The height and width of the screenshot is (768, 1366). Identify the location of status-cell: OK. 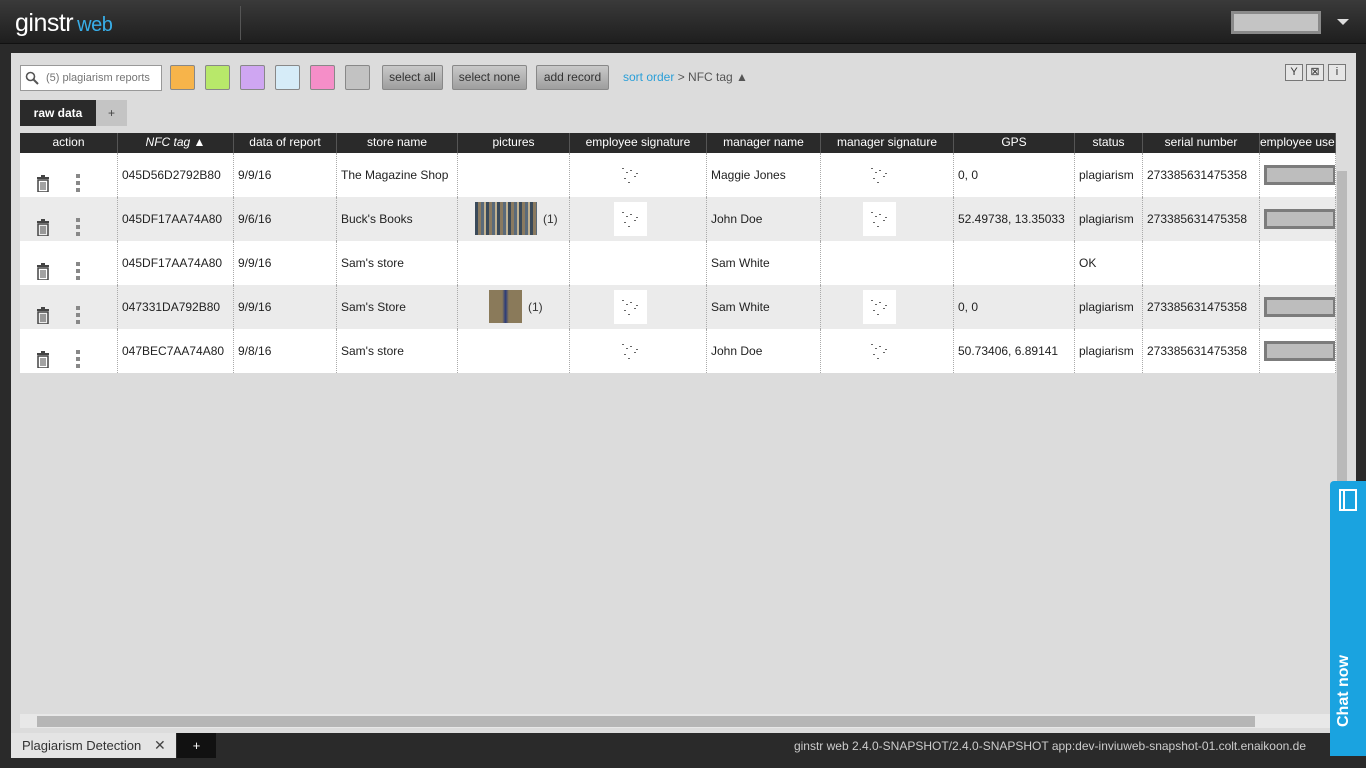
(1109, 263).